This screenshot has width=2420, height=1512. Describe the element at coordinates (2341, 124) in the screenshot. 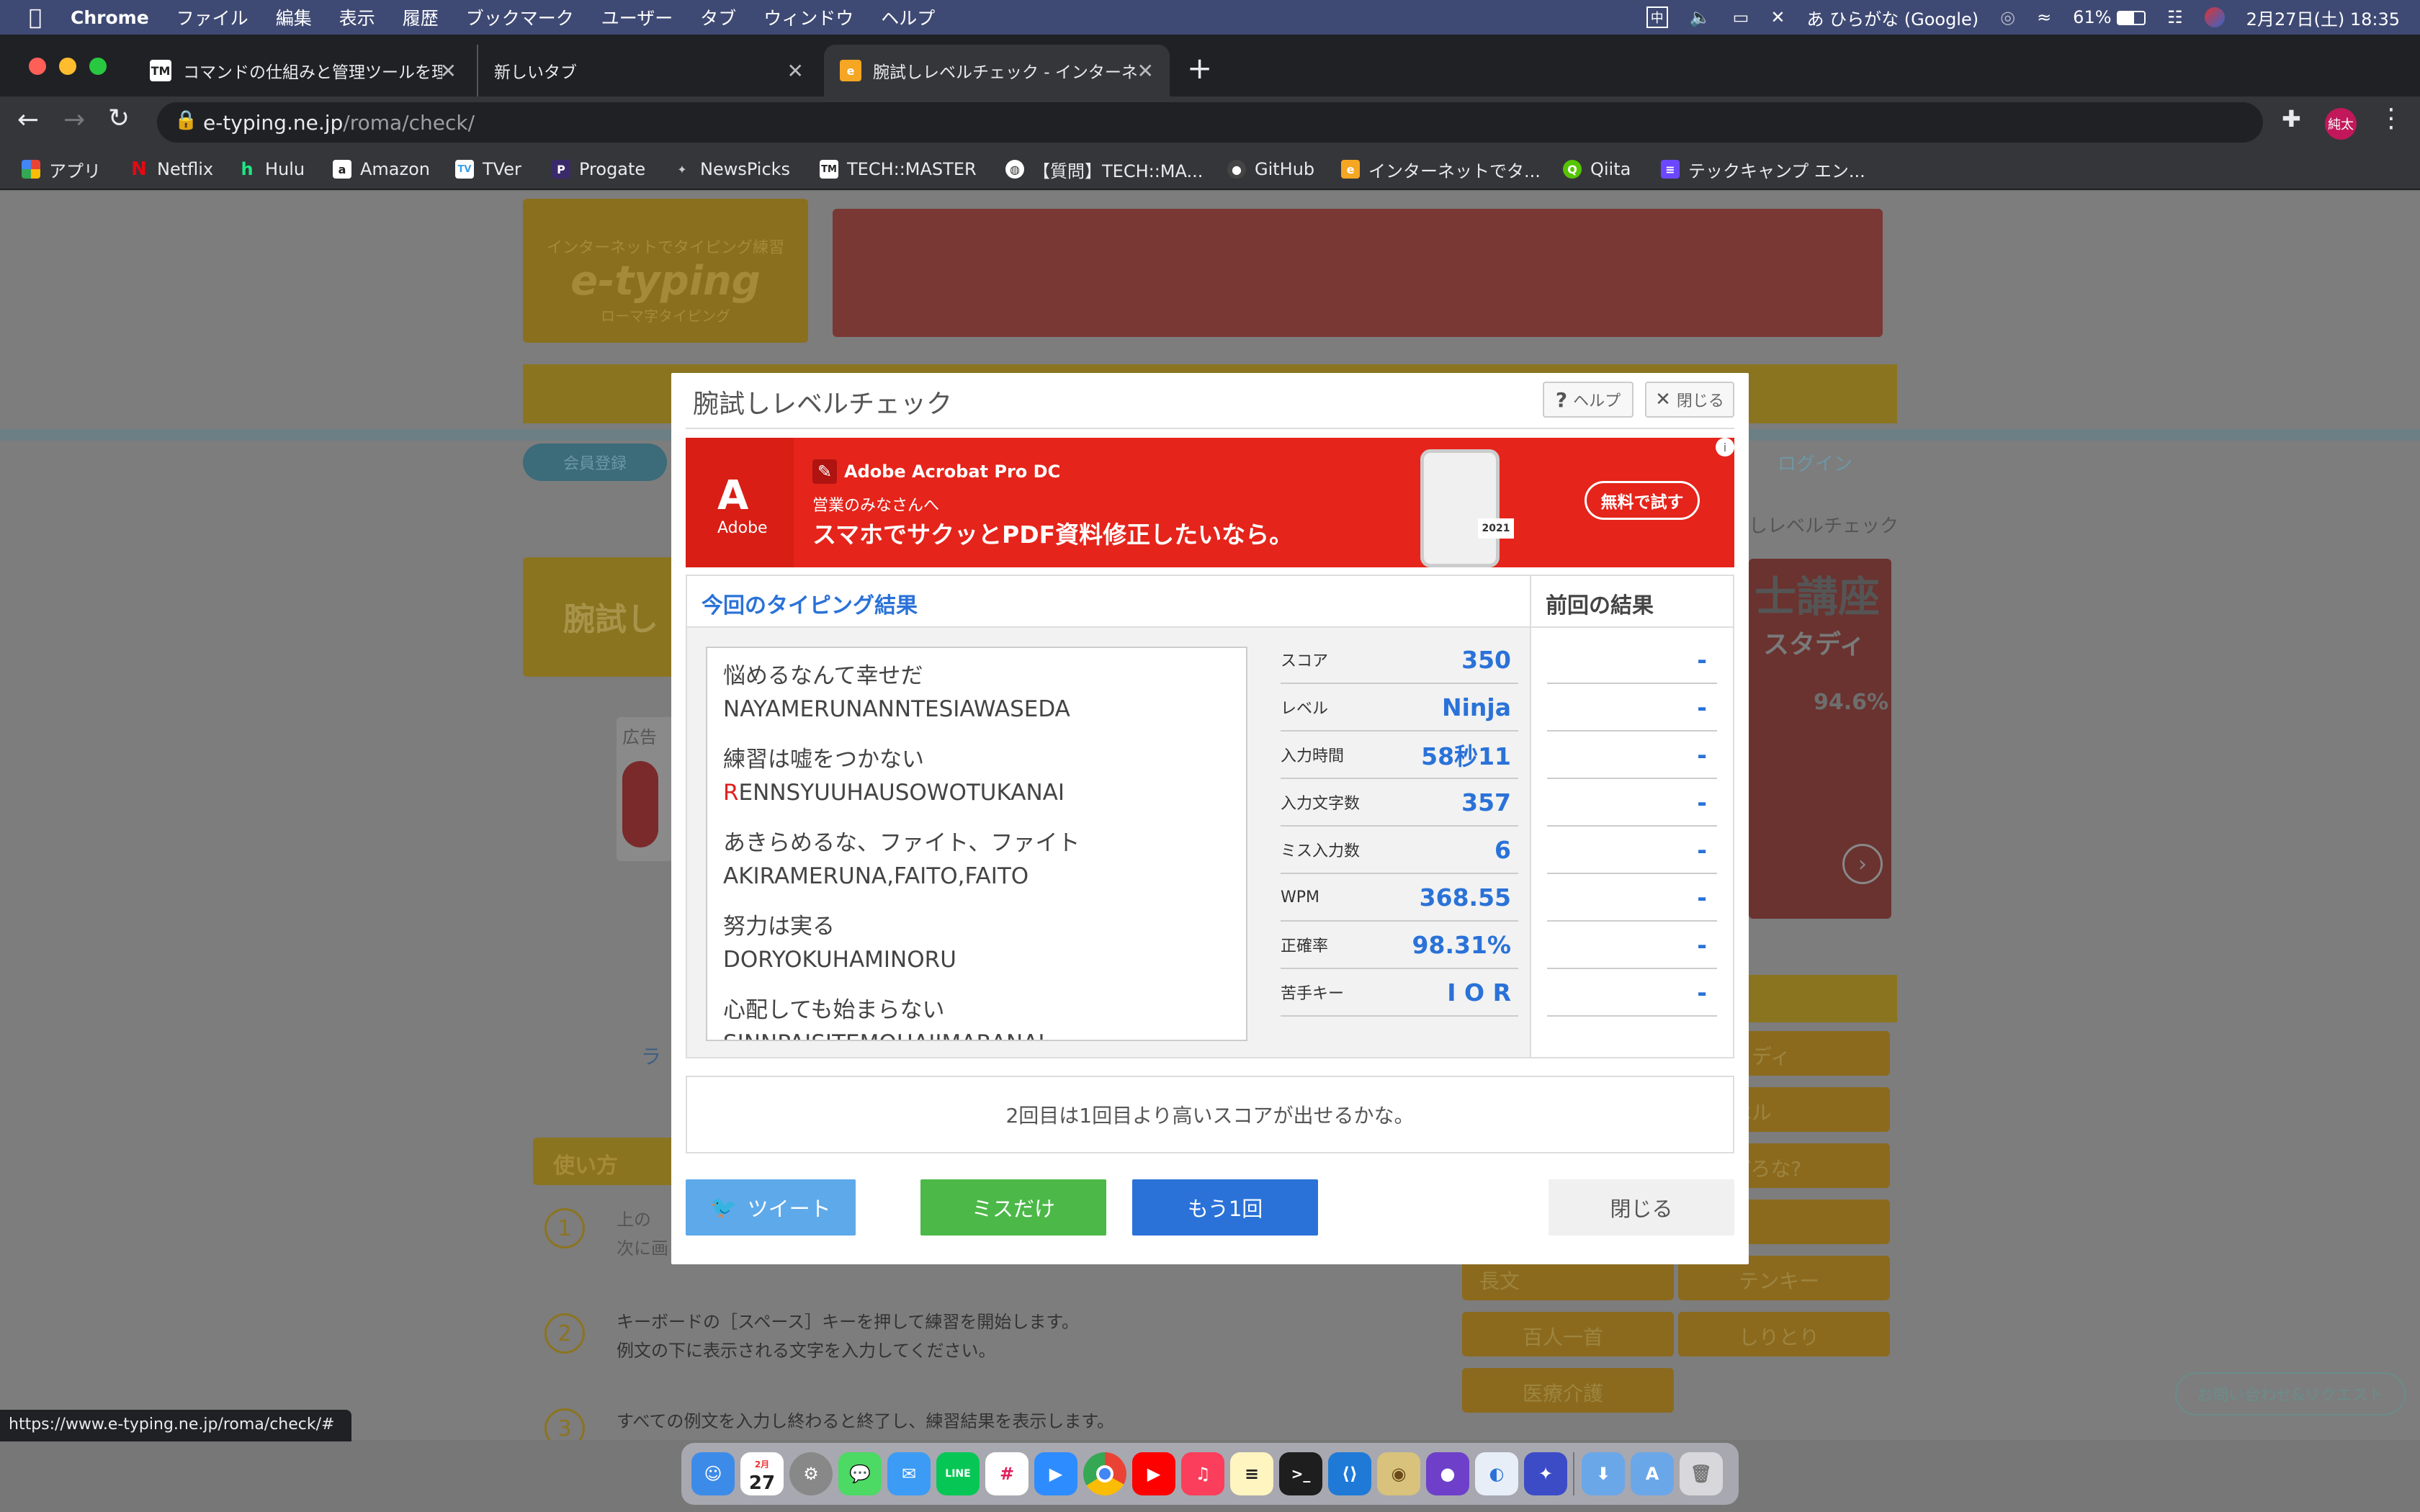

I see `profile-avatar: 純太` at that location.